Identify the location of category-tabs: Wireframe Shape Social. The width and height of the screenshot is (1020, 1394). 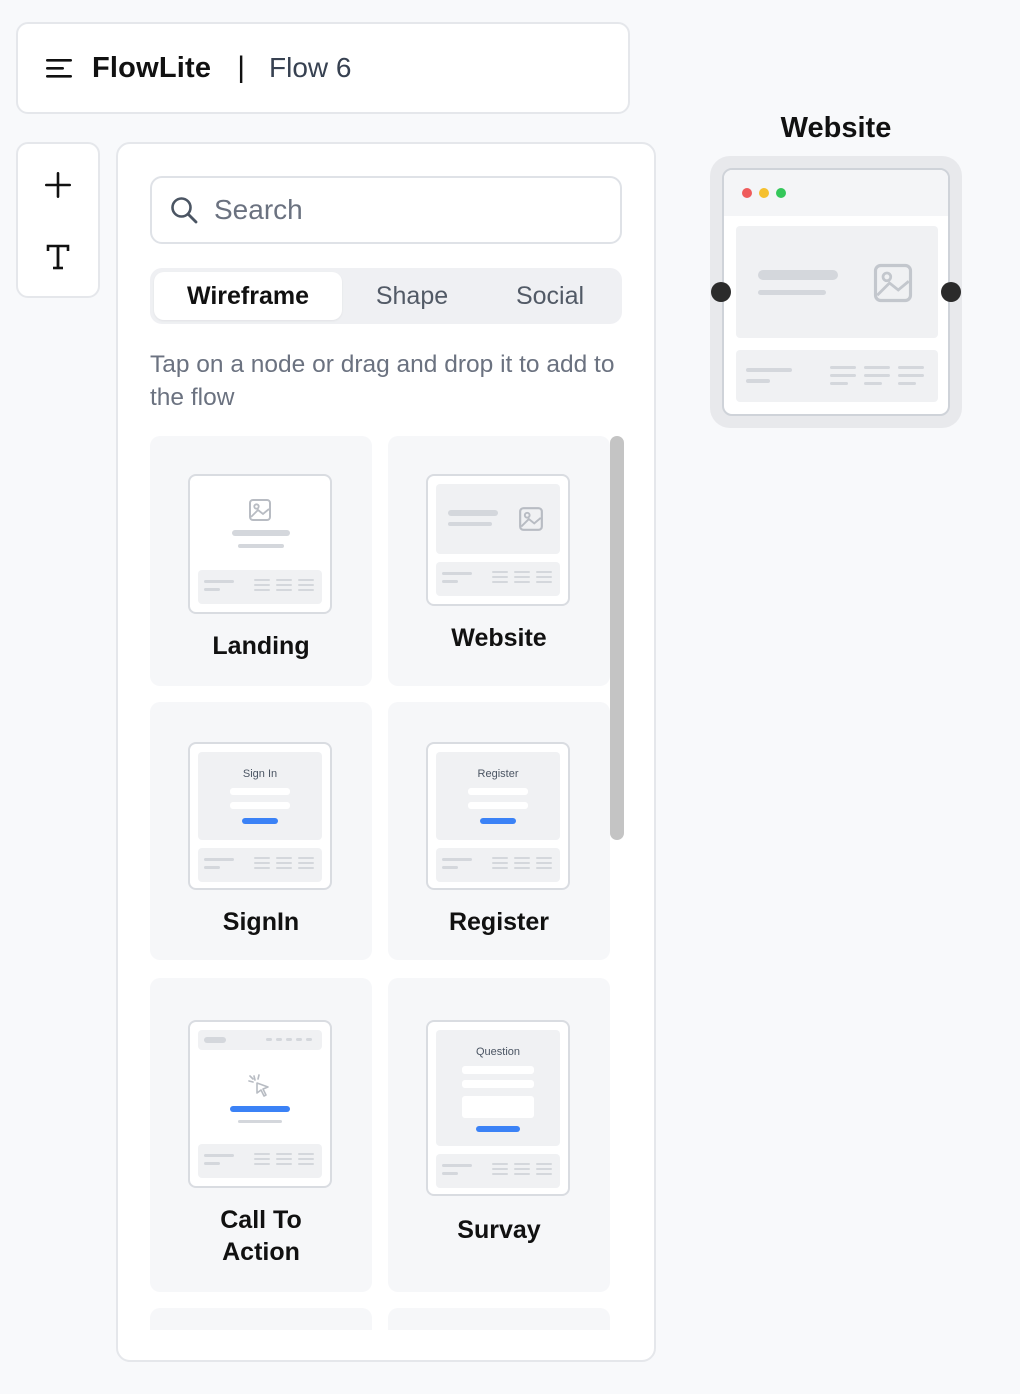
(386, 296).